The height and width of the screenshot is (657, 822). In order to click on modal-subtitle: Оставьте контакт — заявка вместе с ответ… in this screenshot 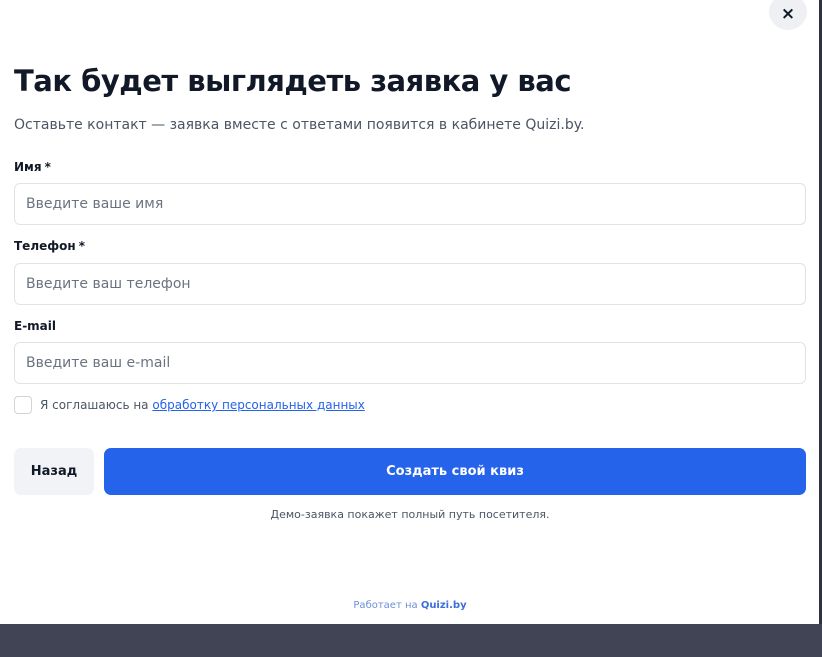, I will do `click(299, 125)`.